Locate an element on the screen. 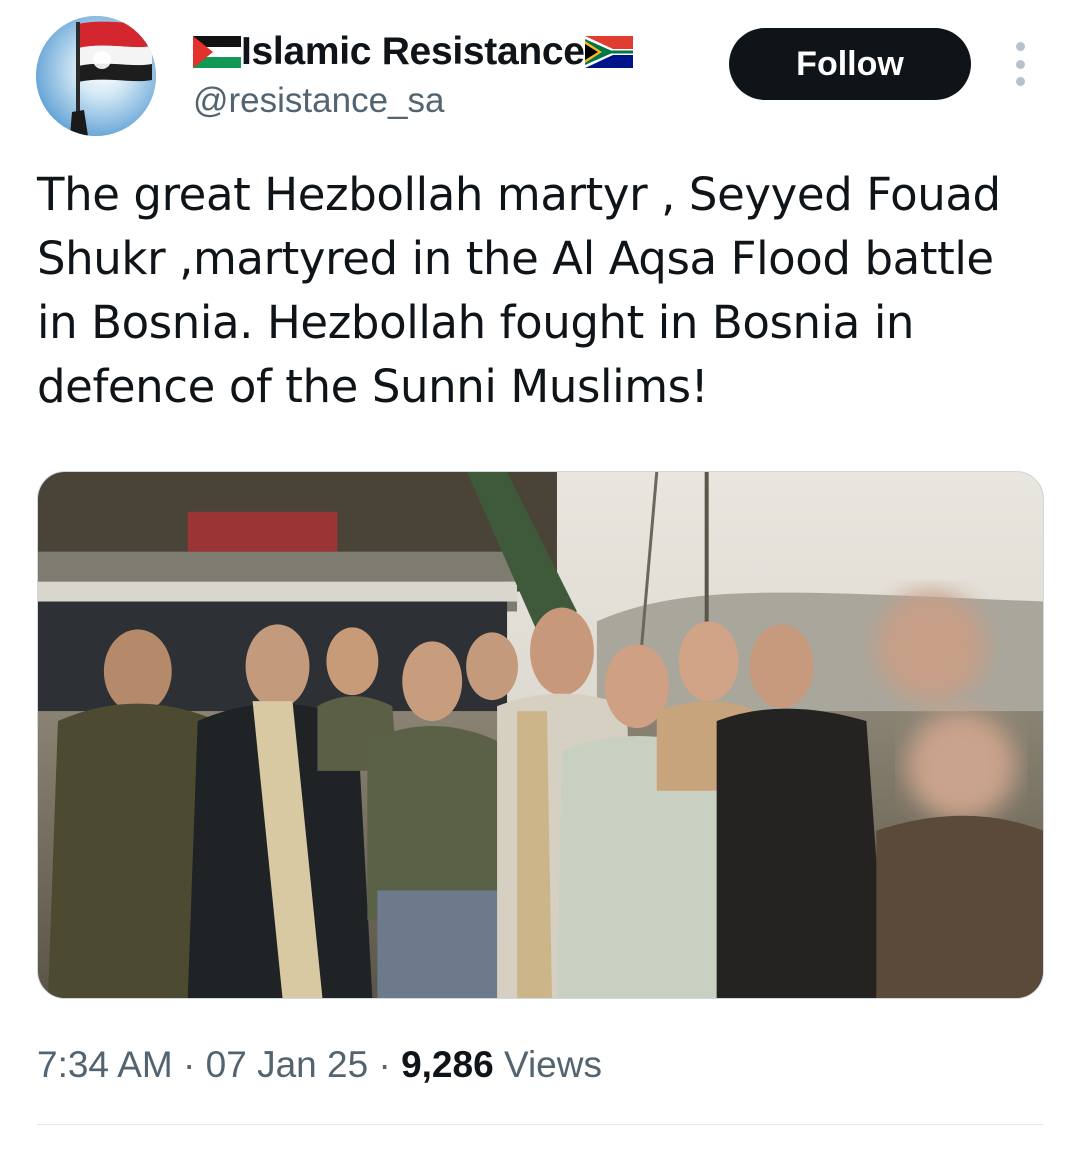 This screenshot has height=1150, width=1080. follow-button: Follow is located at coordinates (850, 64).